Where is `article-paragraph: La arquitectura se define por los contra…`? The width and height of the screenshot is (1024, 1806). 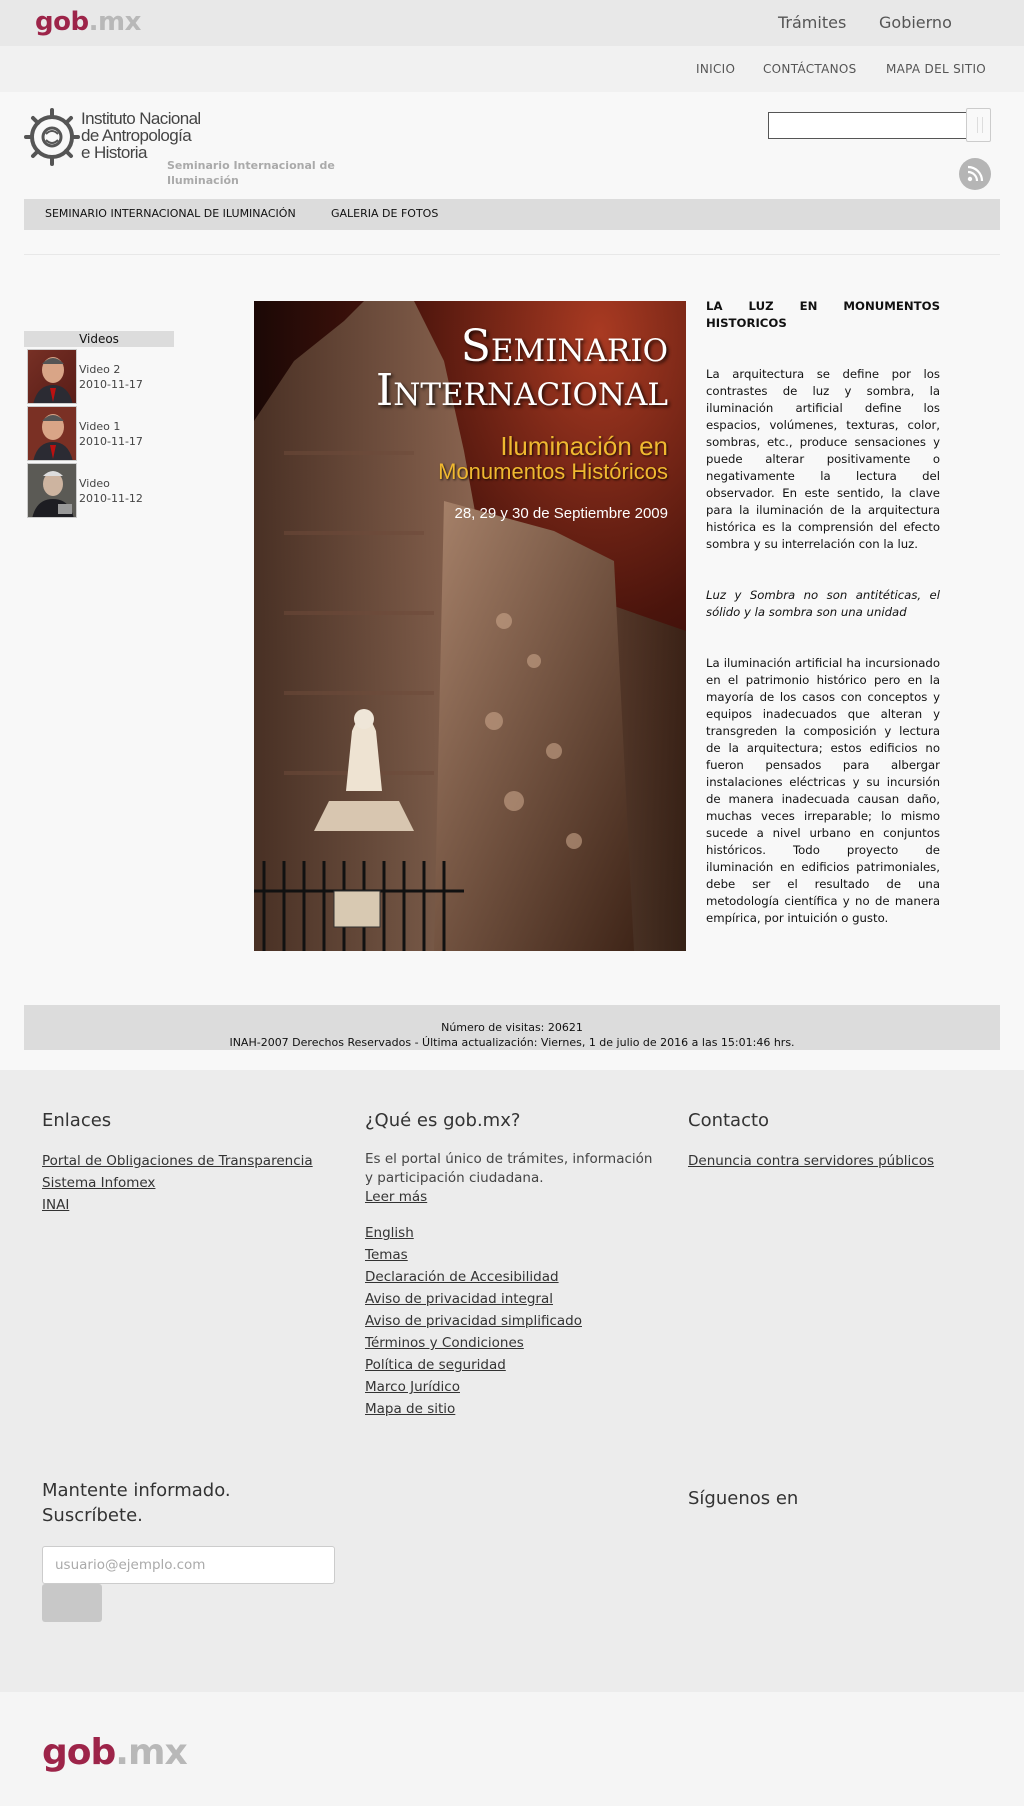 article-paragraph: La arquitectura se define por los contra… is located at coordinates (823, 459).